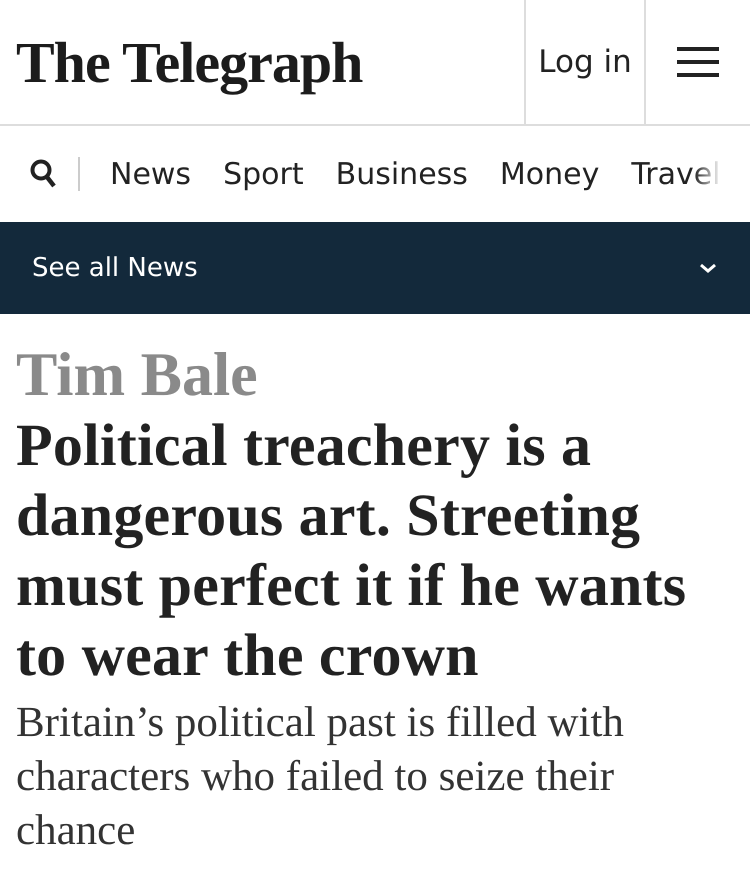 This screenshot has height=879, width=750. Describe the element at coordinates (263, 174) in the screenshot. I see `nav-link: Sport` at that location.